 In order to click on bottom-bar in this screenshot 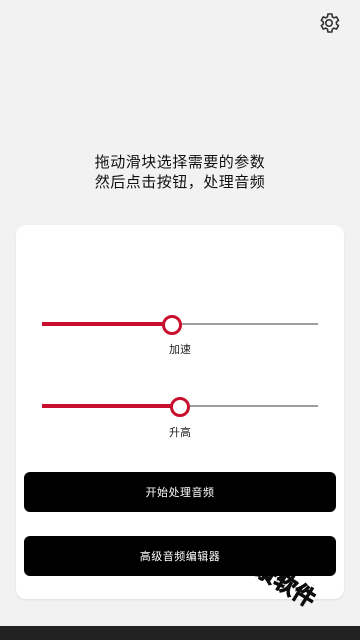, I will do `click(180, 633)`.